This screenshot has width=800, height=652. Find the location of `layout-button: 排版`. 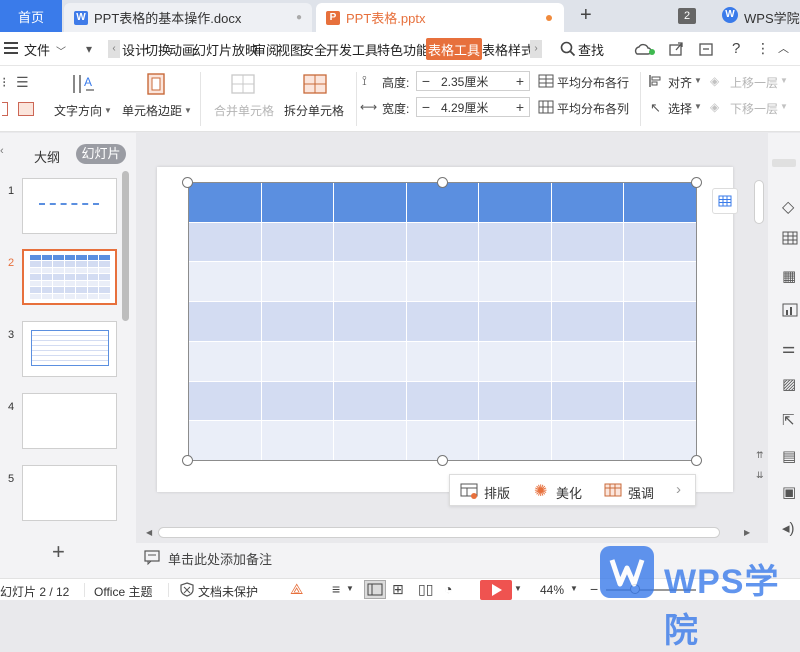

layout-button: 排版 is located at coordinates (497, 492).